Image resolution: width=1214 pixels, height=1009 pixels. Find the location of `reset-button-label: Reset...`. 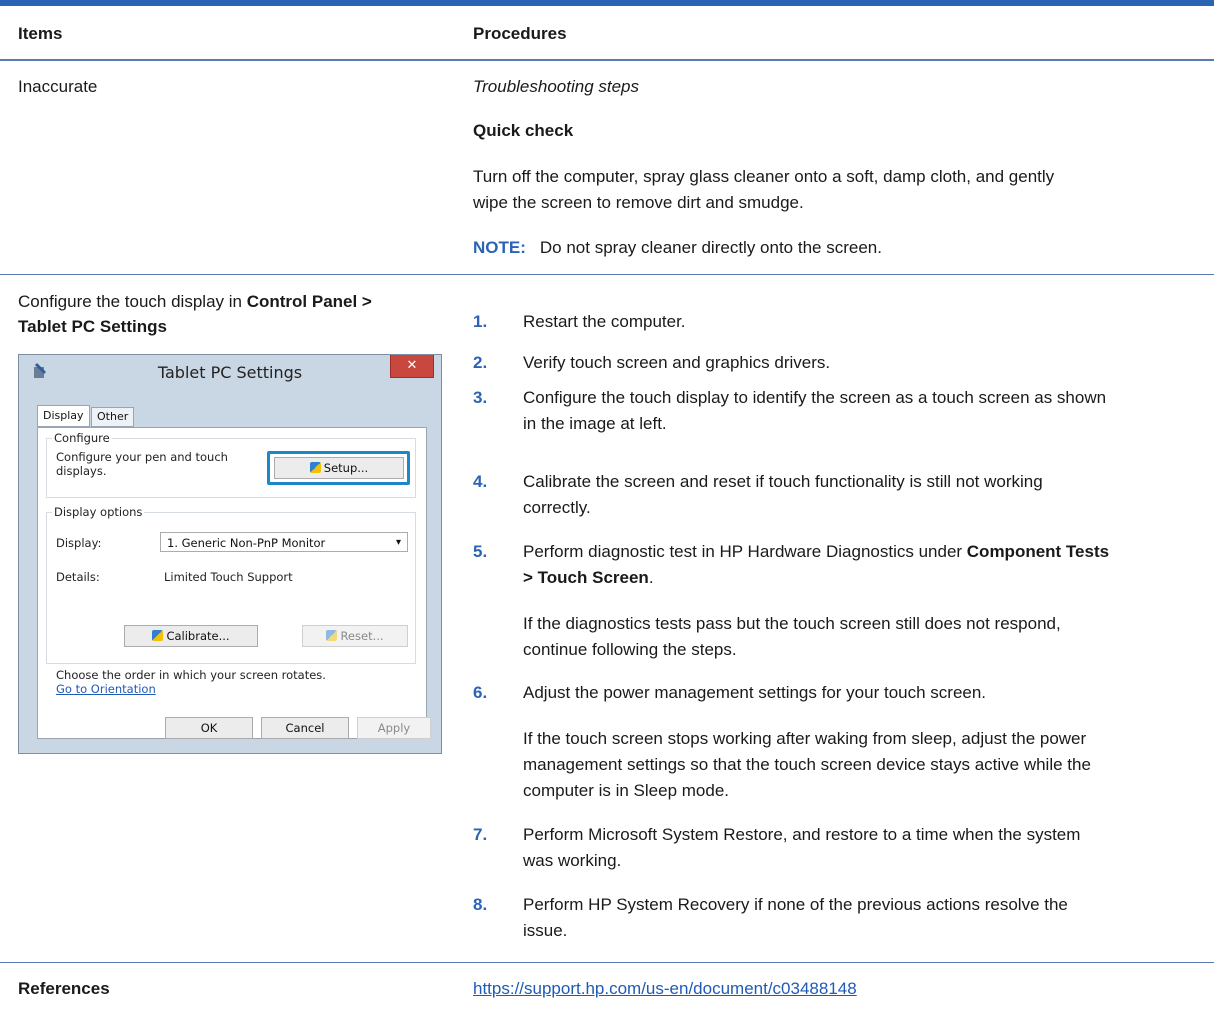

reset-button-label: Reset... is located at coordinates (362, 636).